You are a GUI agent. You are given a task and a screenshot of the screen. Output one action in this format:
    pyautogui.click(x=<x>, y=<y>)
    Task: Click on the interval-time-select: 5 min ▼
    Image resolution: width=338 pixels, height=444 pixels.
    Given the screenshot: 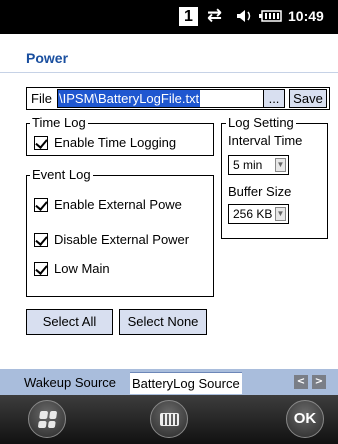 What is the action you would take?
    pyautogui.click(x=258, y=165)
    